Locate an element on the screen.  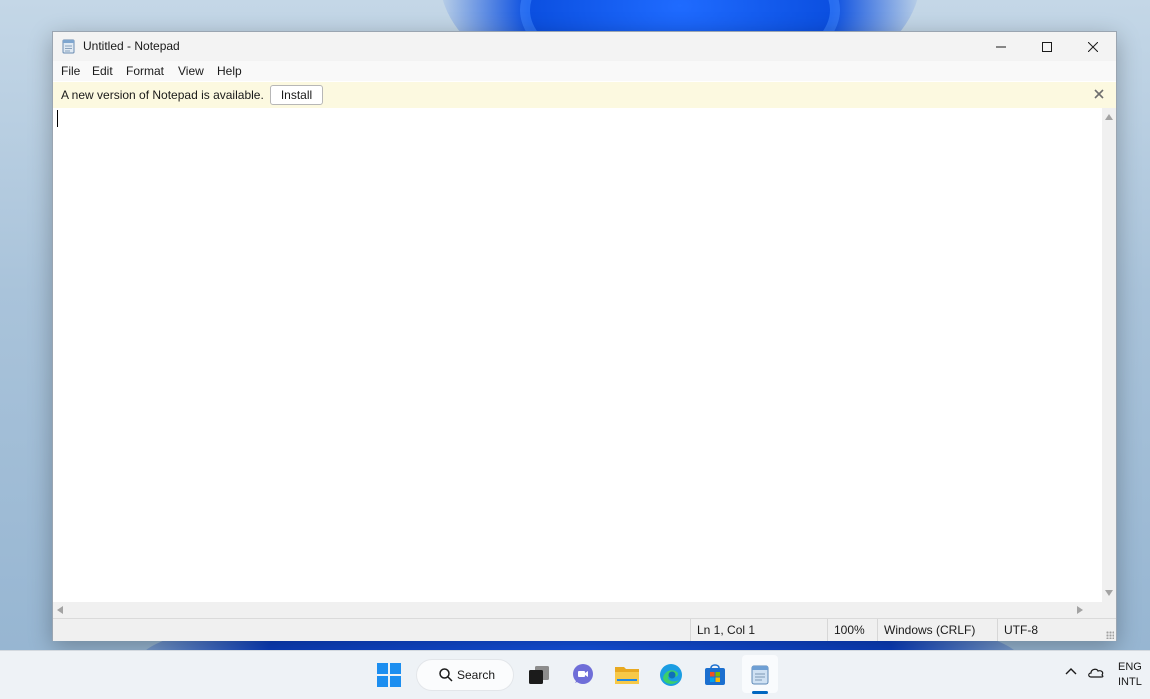
search-icon is located at coordinates (446, 675).